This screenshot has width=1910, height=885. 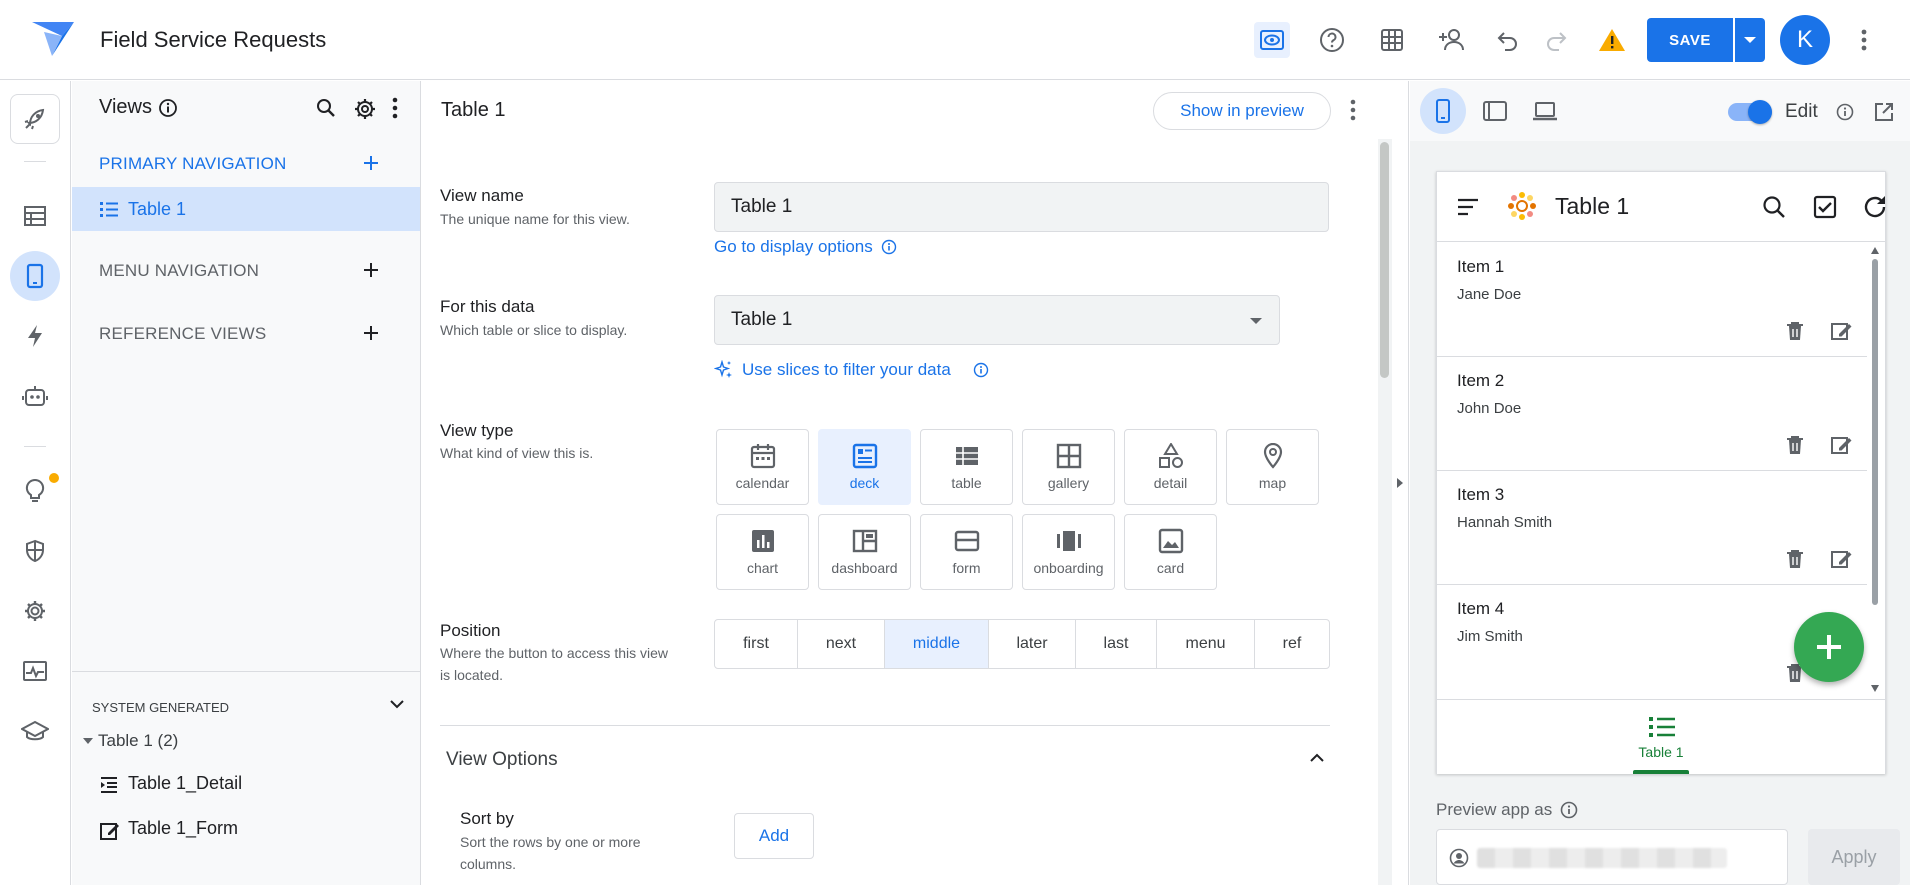 I want to click on preview-bottom-nav: Table 1, so click(x=1661, y=736).